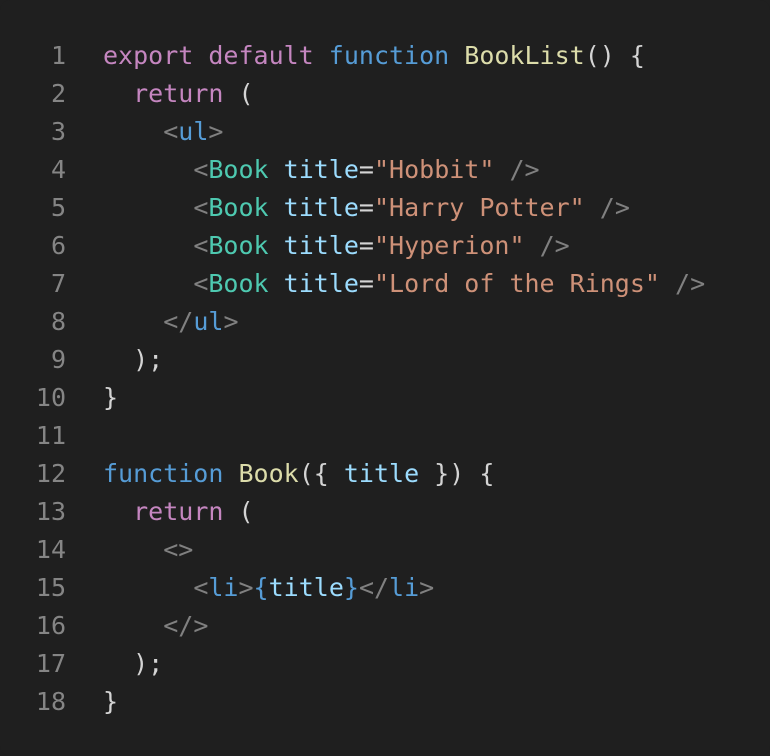  I want to click on code-line: 1 export default function BookList() {, so click(385, 55).